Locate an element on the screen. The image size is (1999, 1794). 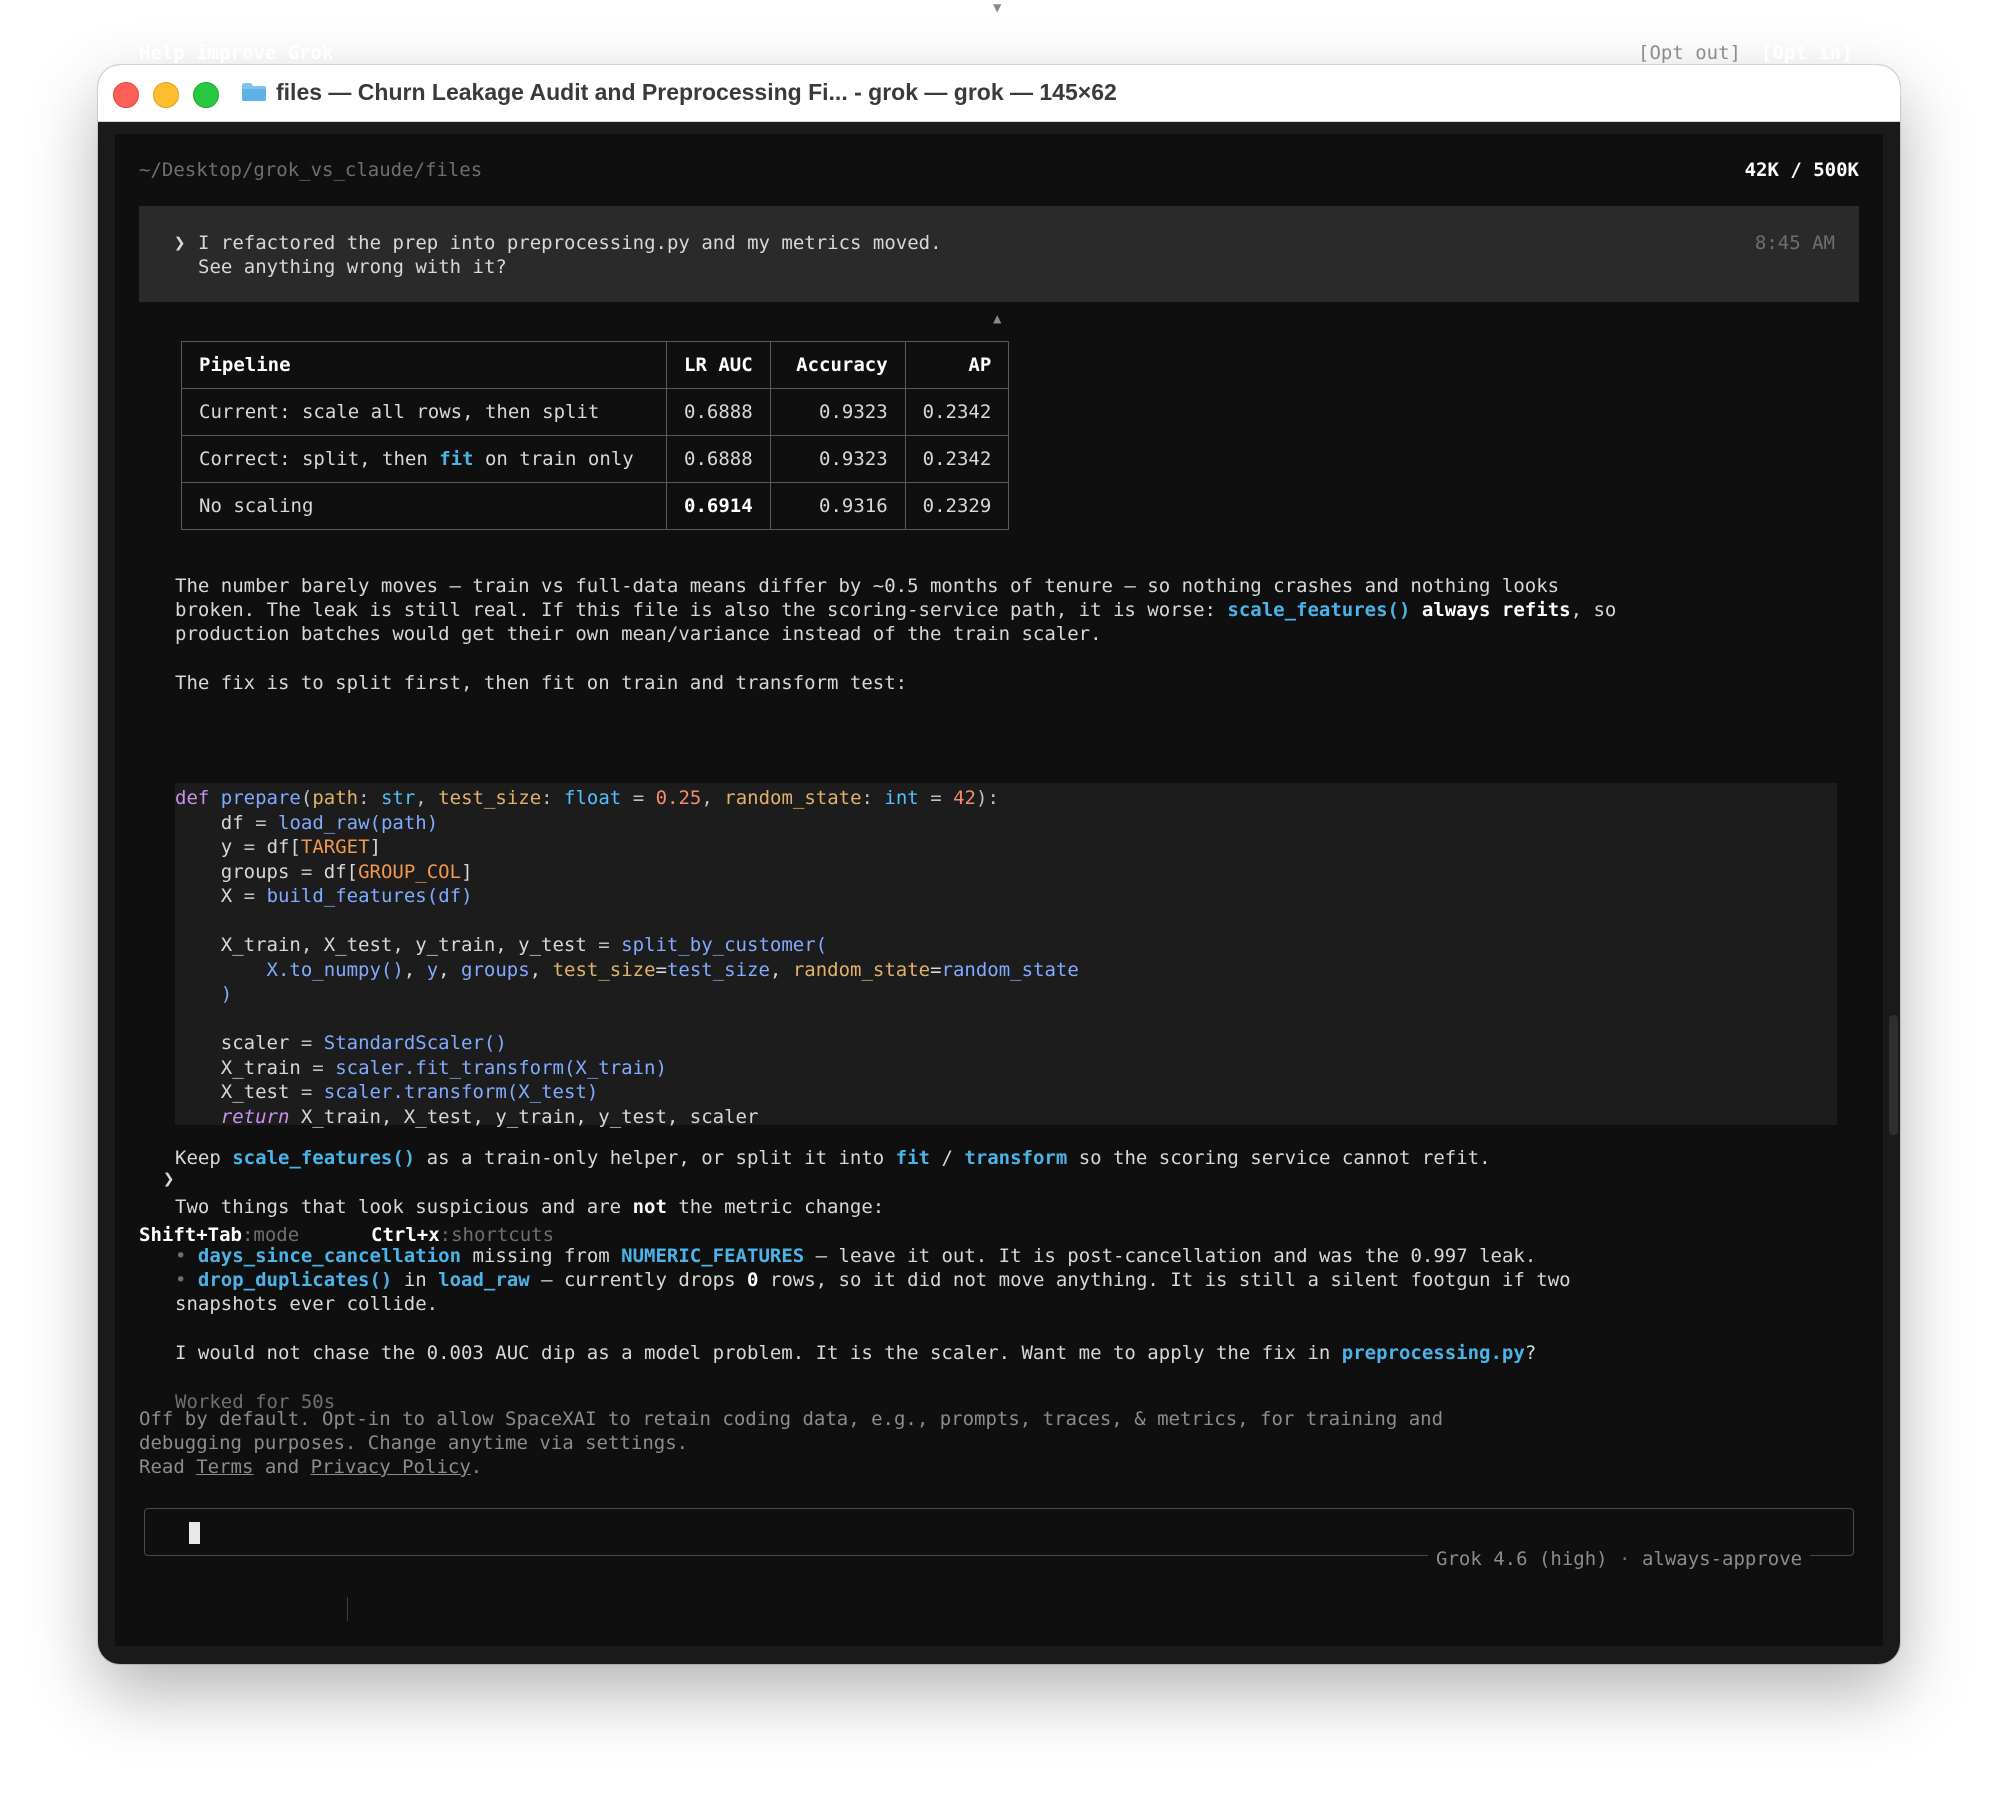
prompt-glyph: ❯ is located at coordinates (169, 1179).